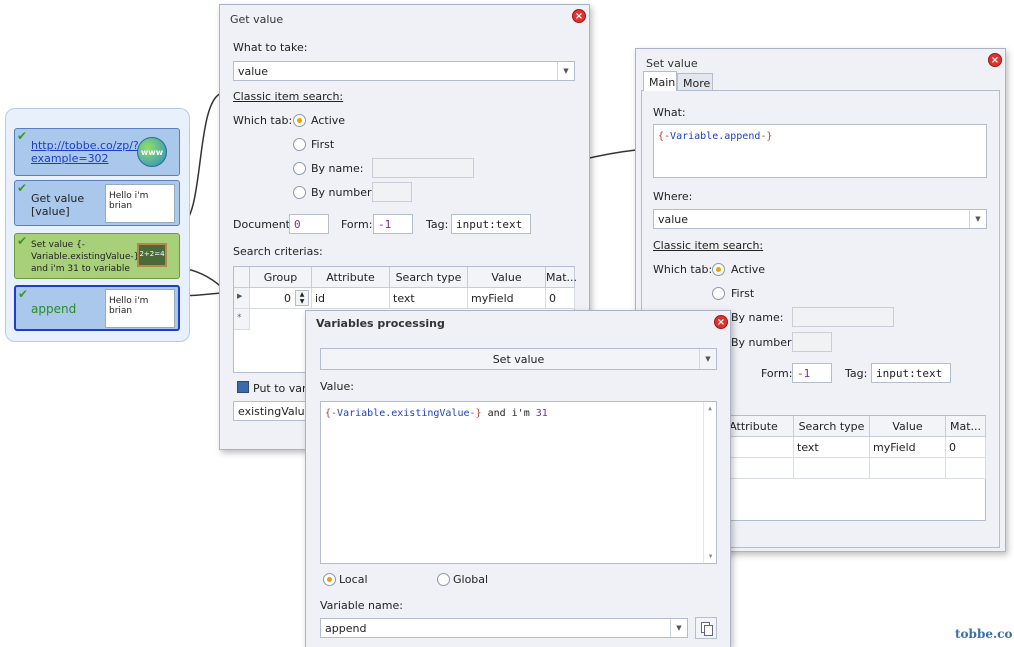 This screenshot has width=1014, height=647. I want to click on variable-name-input: existingValue, so click(273, 411).